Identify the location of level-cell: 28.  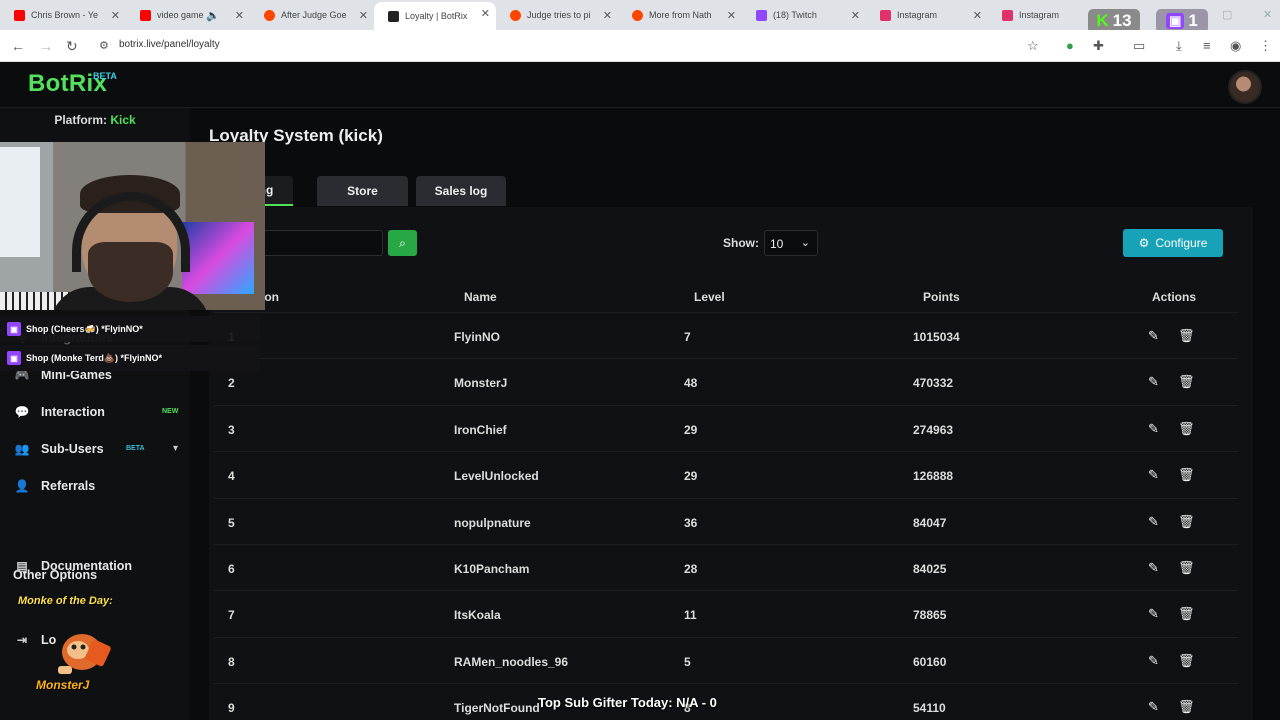
(691, 569).